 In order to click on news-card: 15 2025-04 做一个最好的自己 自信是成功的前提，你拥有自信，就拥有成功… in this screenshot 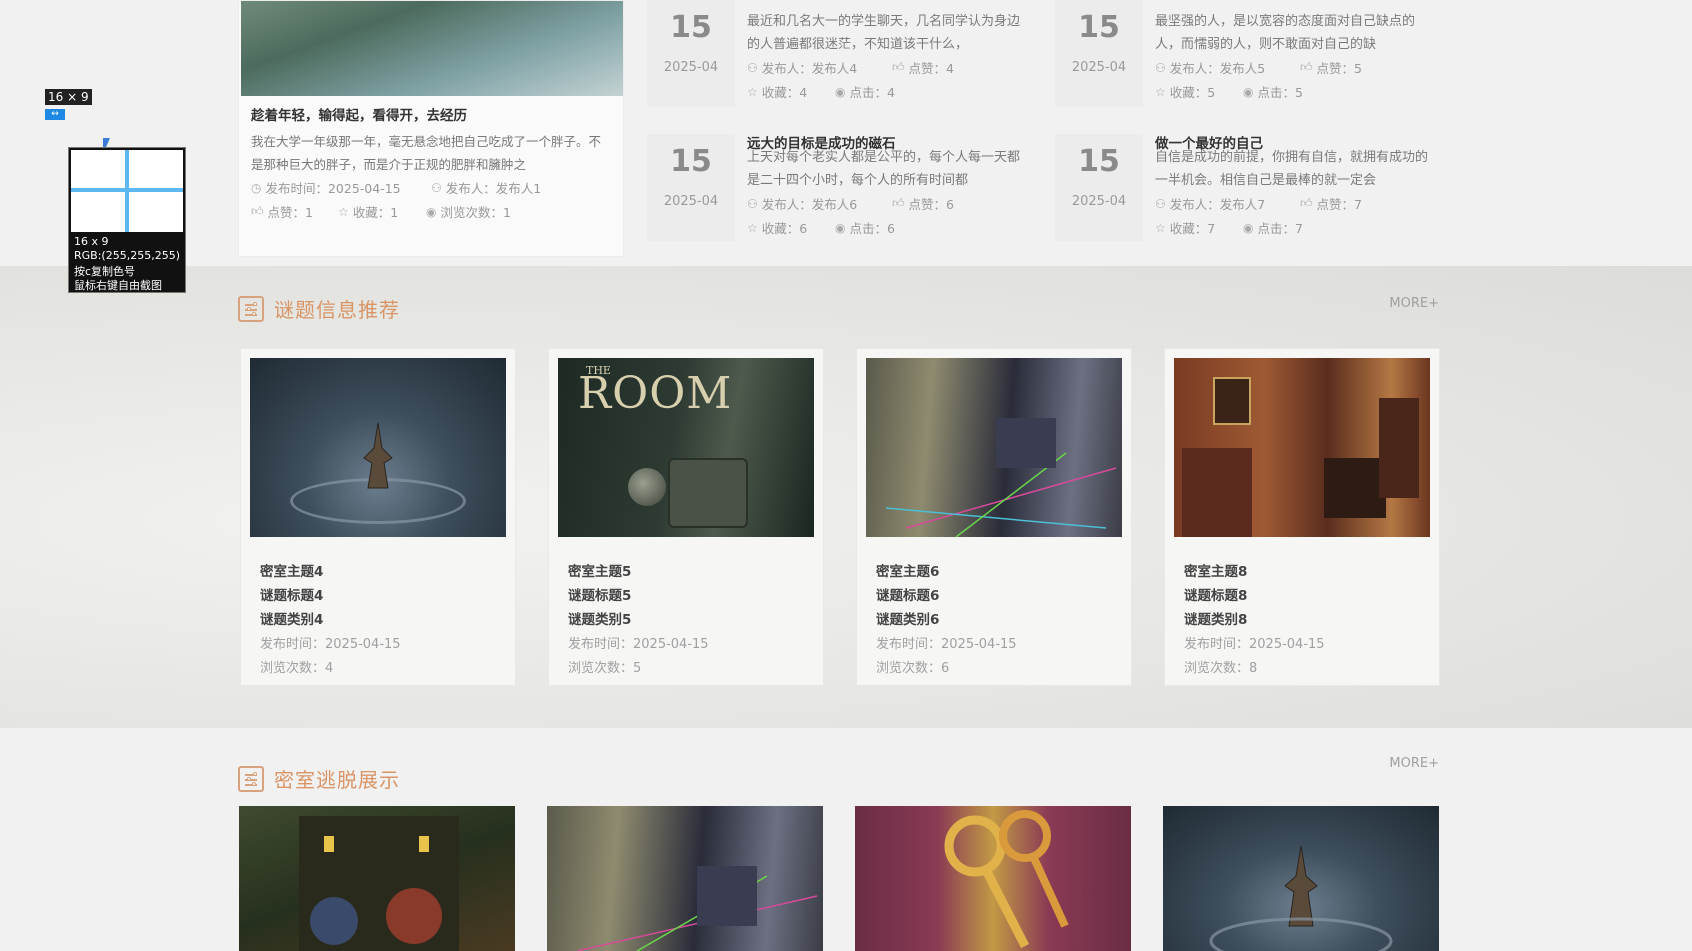, I will do `click(1248, 187)`.